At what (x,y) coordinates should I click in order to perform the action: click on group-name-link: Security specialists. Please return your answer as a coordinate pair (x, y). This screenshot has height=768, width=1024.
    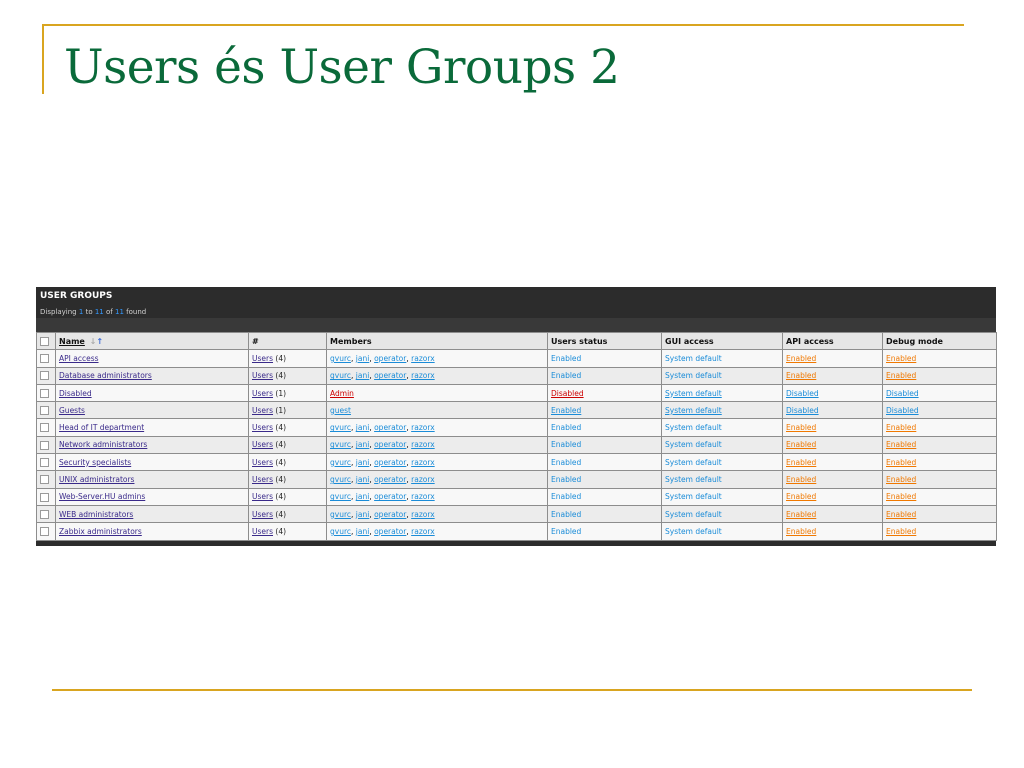
    Looking at the image, I should click on (95, 462).